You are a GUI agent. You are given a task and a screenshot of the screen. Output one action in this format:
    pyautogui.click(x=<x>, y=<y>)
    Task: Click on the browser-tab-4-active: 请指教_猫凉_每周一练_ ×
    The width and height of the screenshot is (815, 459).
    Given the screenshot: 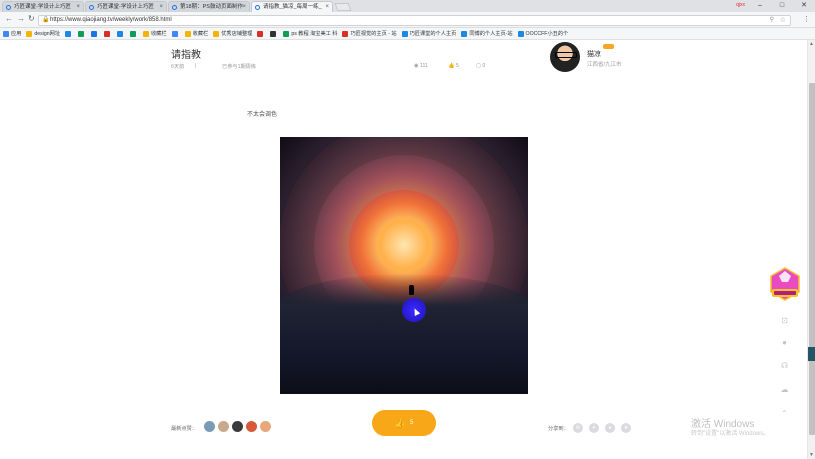 What is the action you would take?
    pyautogui.click(x=292, y=6)
    